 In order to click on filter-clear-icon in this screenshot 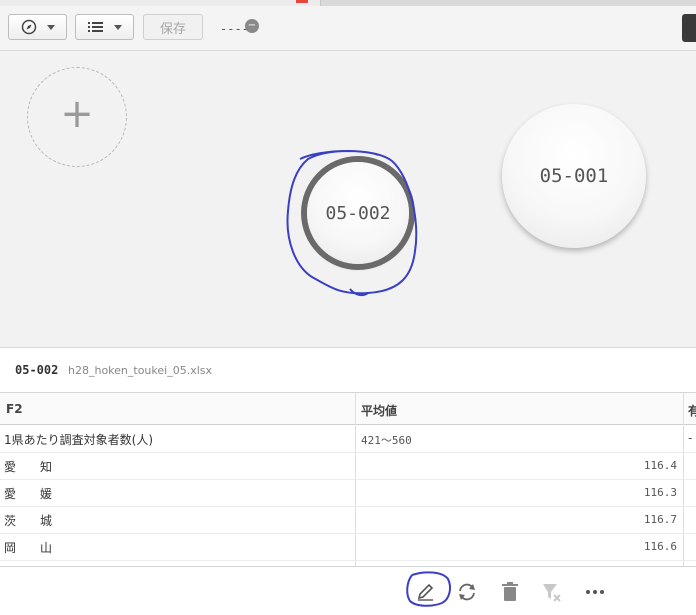, I will do `click(552, 592)`.